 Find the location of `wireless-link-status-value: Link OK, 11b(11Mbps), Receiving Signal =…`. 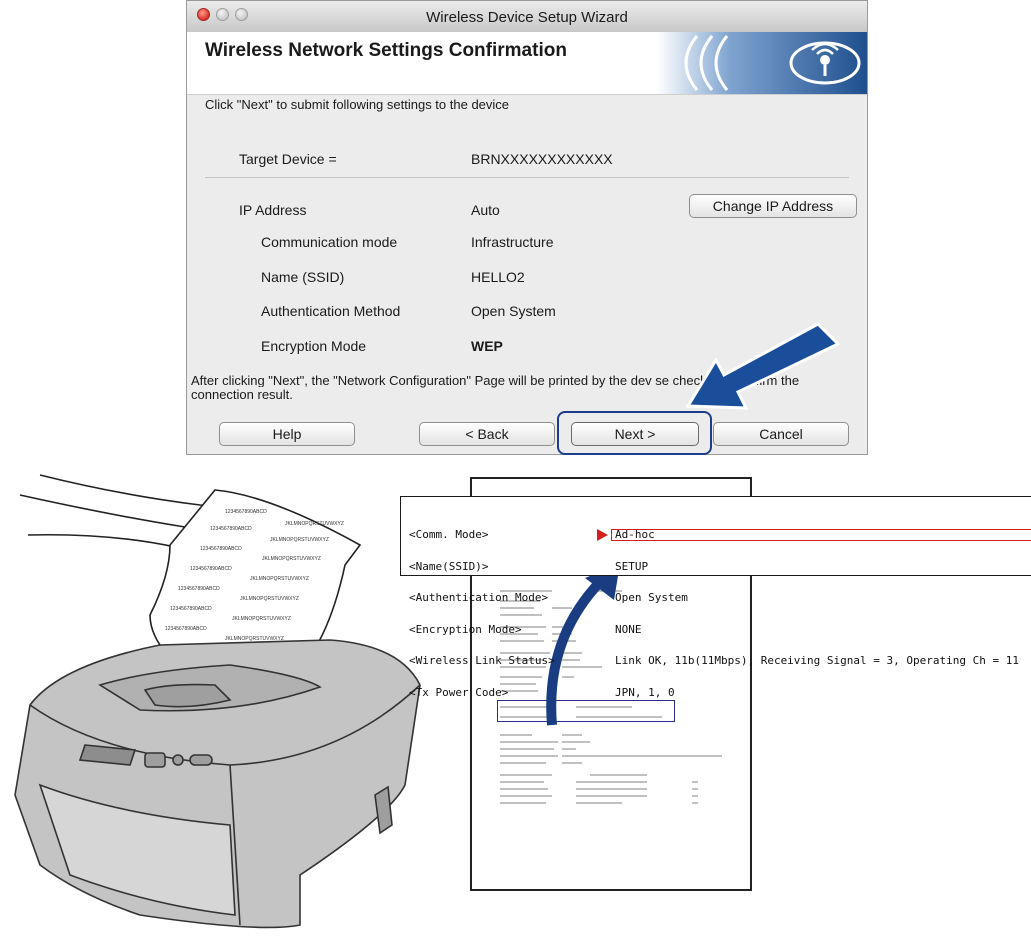

wireless-link-status-value: Link OK, 11b(11Mbps), Receiving Signal =… is located at coordinates (817, 660).